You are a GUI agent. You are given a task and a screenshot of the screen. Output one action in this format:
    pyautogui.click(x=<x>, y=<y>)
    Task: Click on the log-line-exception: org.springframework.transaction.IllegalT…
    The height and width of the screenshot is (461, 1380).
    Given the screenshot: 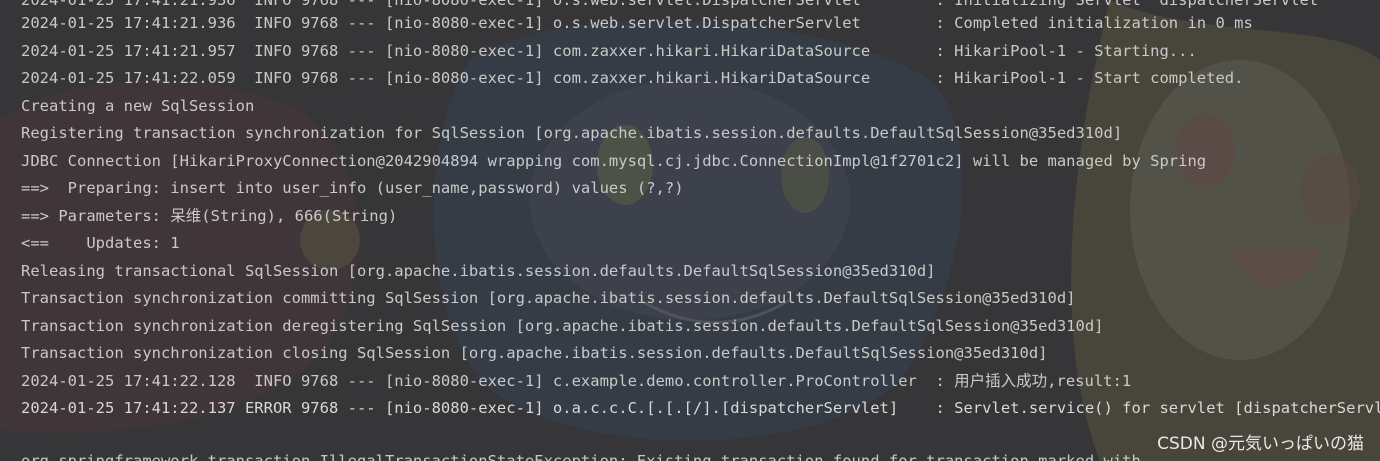 What is the action you would take?
    pyautogui.click(x=581, y=456)
    